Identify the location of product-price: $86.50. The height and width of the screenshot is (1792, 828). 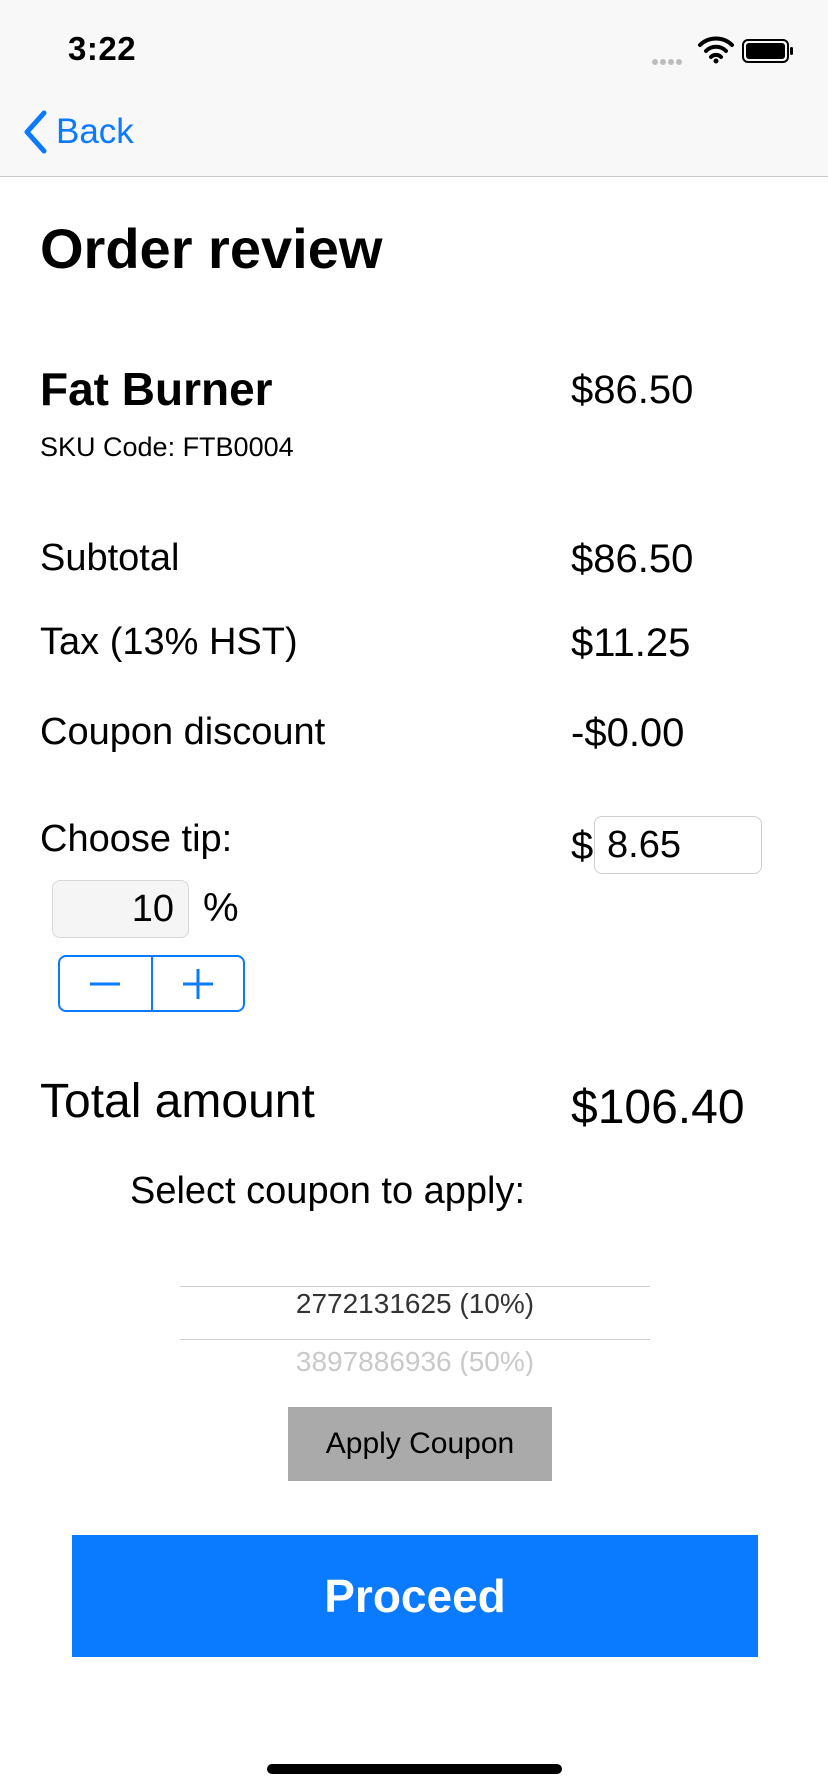
(632, 390).